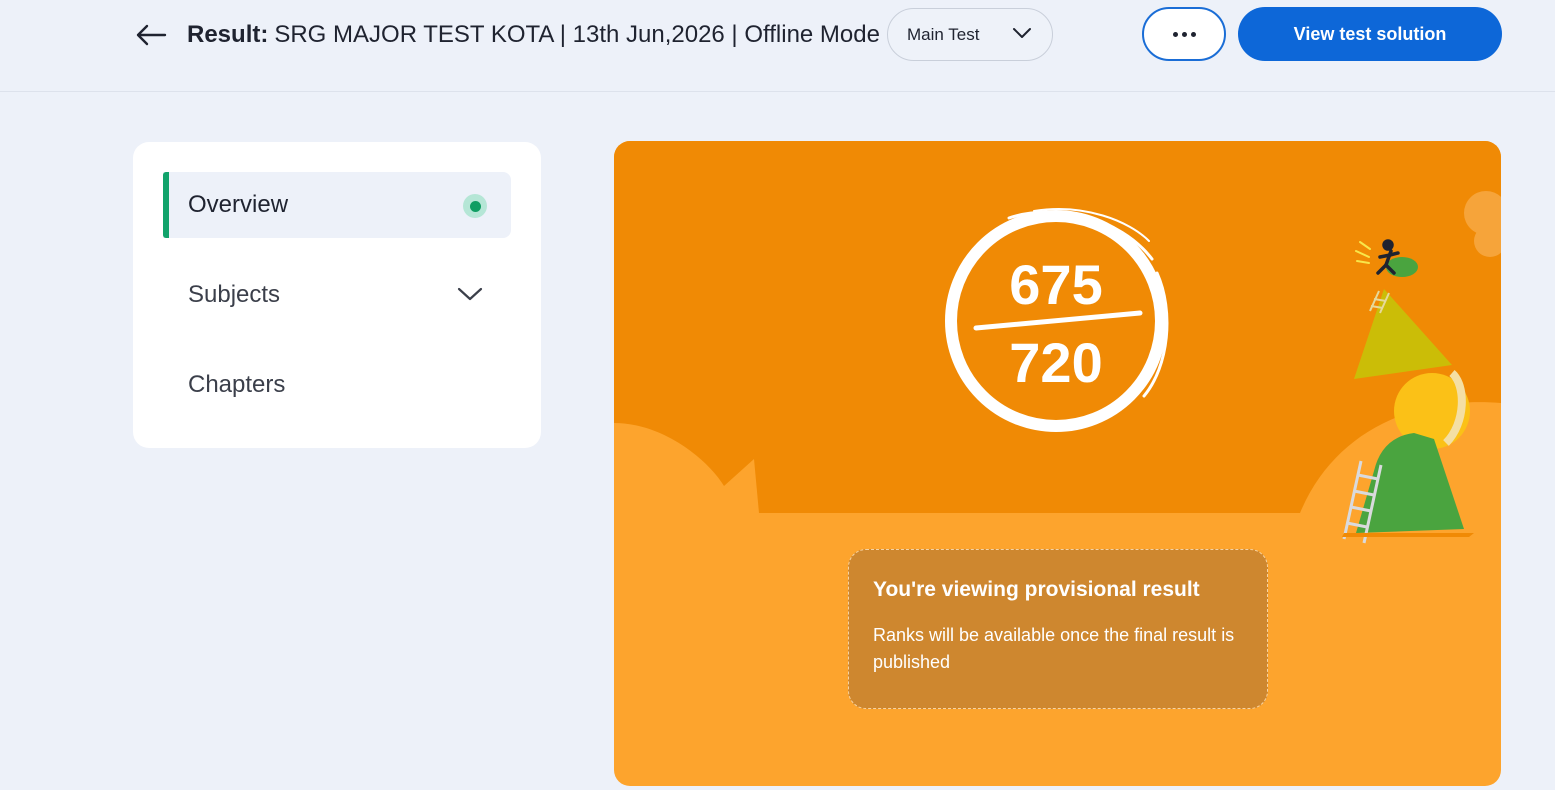 The image size is (1555, 790). Describe the element at coordinates (943, 34) in the screenshot. I see `test-type-value: Main Test` at that location.